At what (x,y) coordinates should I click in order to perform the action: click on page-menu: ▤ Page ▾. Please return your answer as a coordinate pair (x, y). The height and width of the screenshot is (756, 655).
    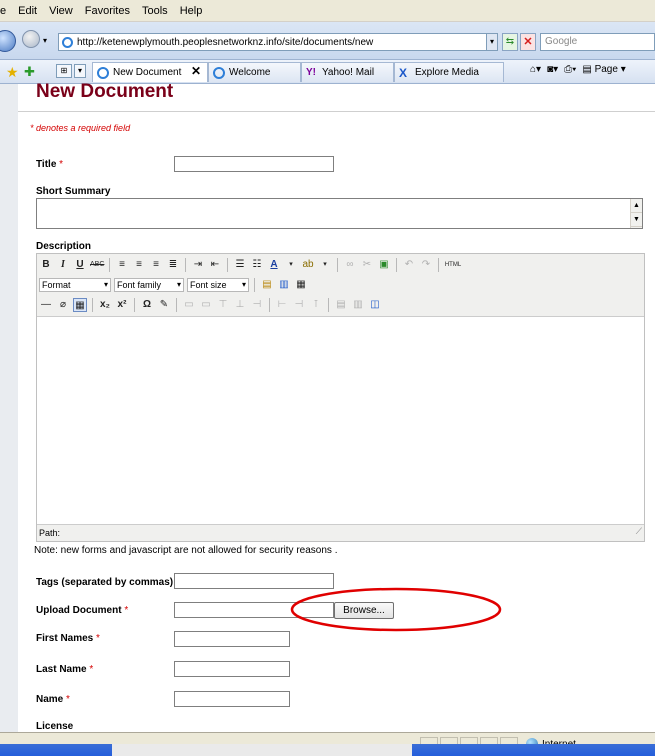
    Looking at the image, I should click on (603, 69).